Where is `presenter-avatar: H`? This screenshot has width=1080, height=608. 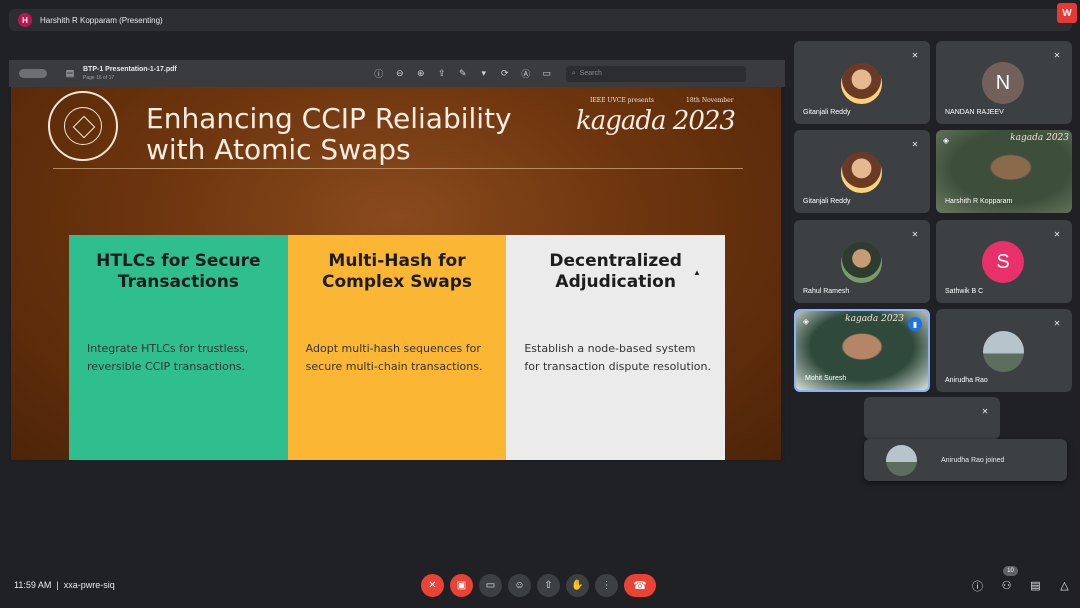
presenter-avatar: H is located at coordinates (25, 20).